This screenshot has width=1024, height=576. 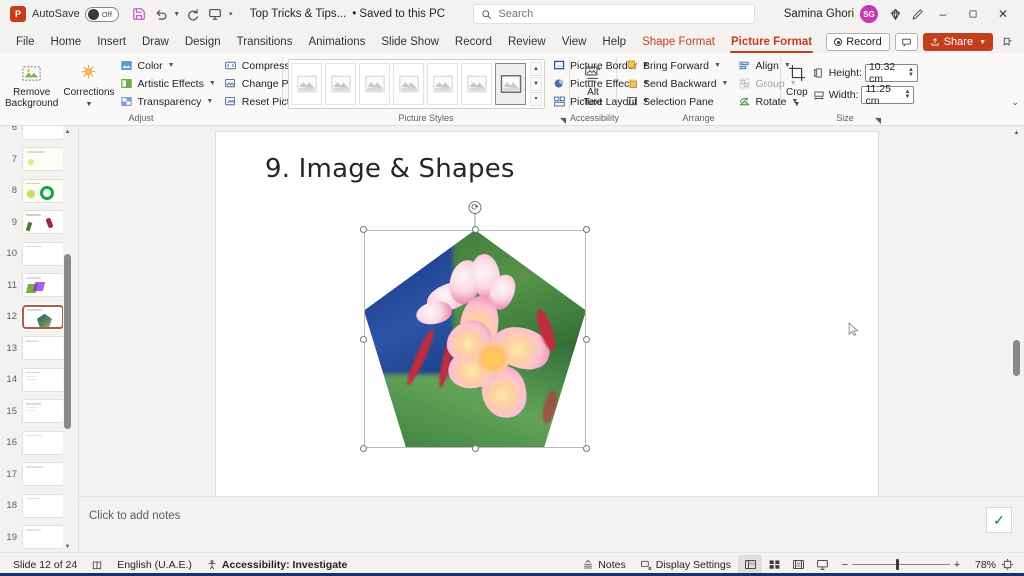 What do you see at coordinates (215, 14) in the screenshot?
I see `start-presentation-icon` at bounding box center [215, 14].